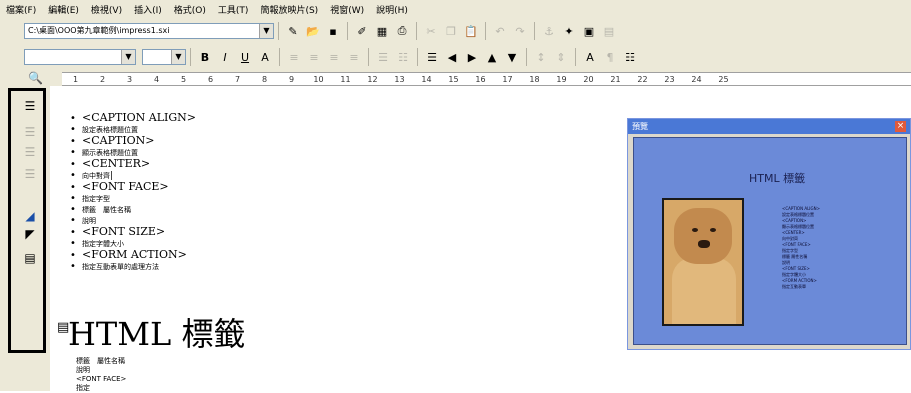 This screenshot has height=393, width=911. What do you see at coordinates (233, 9) in the screenshot?
I see `menu-tools: 工具(T)` at bounding box center [233, 9].